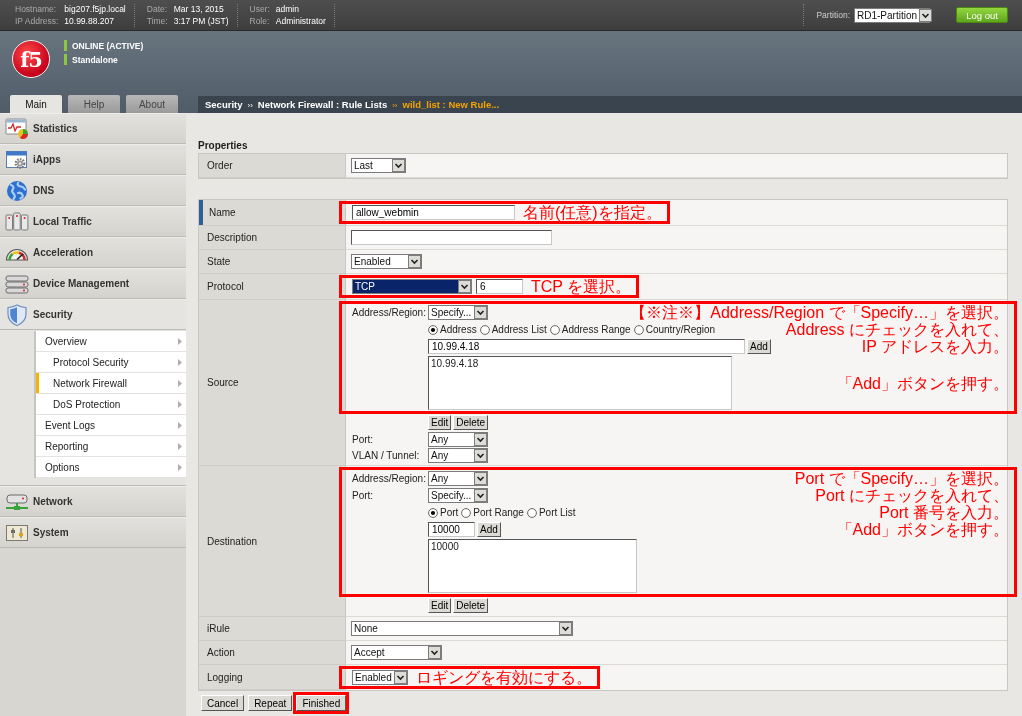  What do you see at coordinates (451, 237) in the screenshot?
I see `description-input` at bounding box center [451, 237].